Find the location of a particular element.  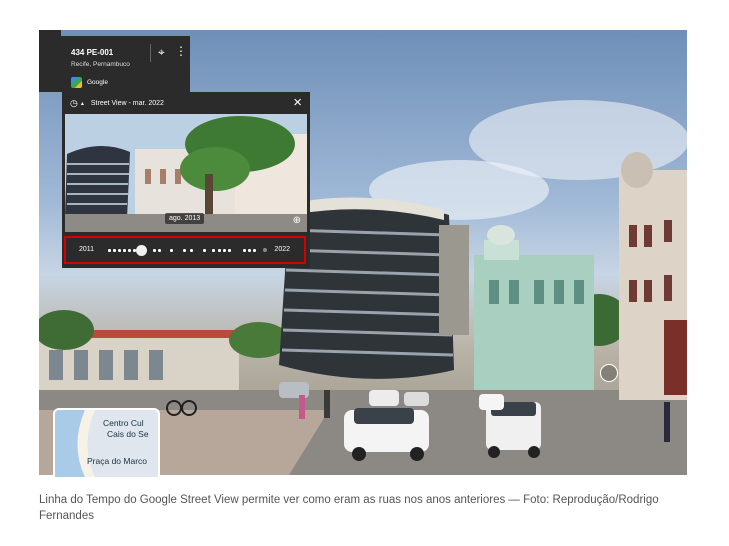

more-vertical-icon: ⋮ is located at coordinates (181, 51).